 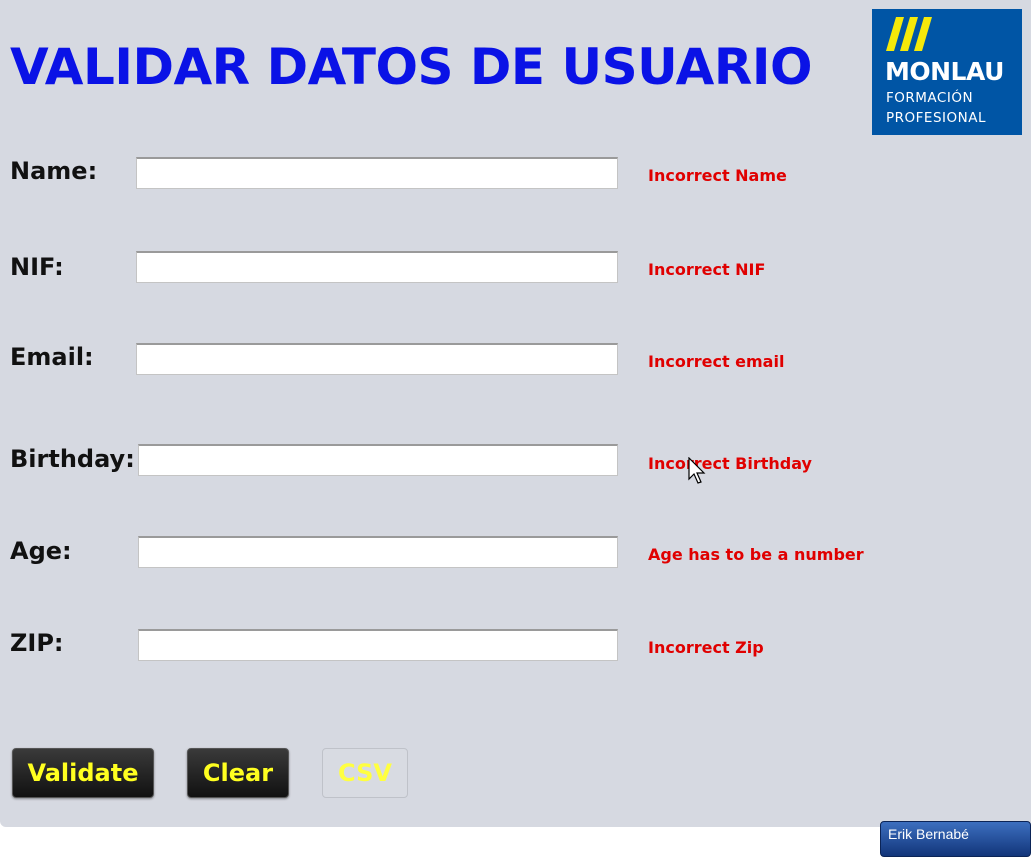 What do you see at coordinates (930, 98) in the screenshot?
I see `logo-subtitle-1: FORMACIÓN` at bounding box center [930, 98].